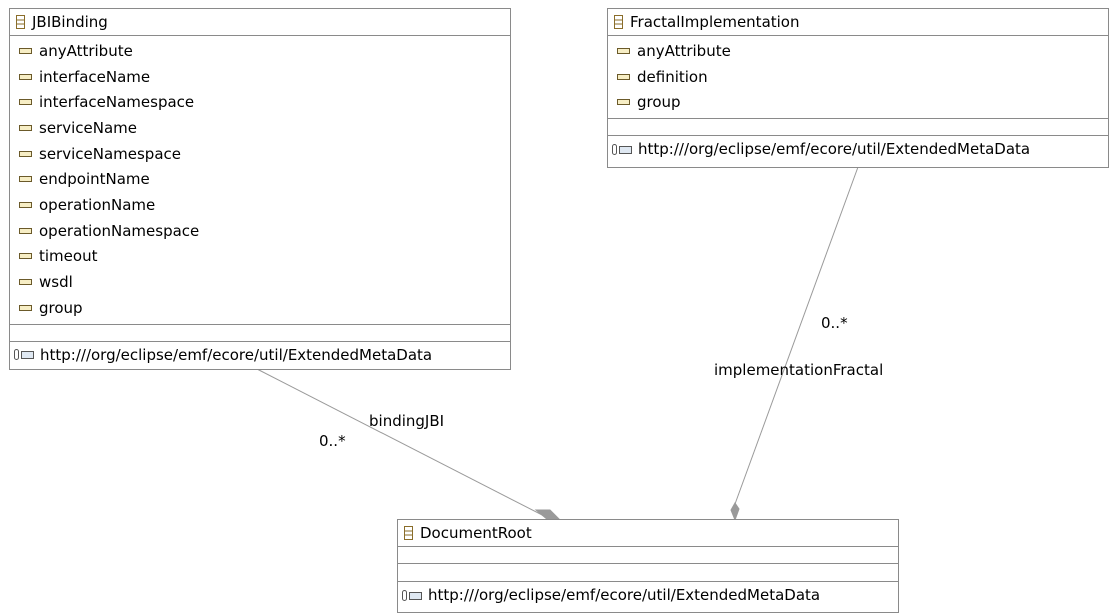  What do you see at coordinates (117, 102) in the screenshot?
I see `attribute-label: interfaceNamespace` at bounding box center [117, 102].